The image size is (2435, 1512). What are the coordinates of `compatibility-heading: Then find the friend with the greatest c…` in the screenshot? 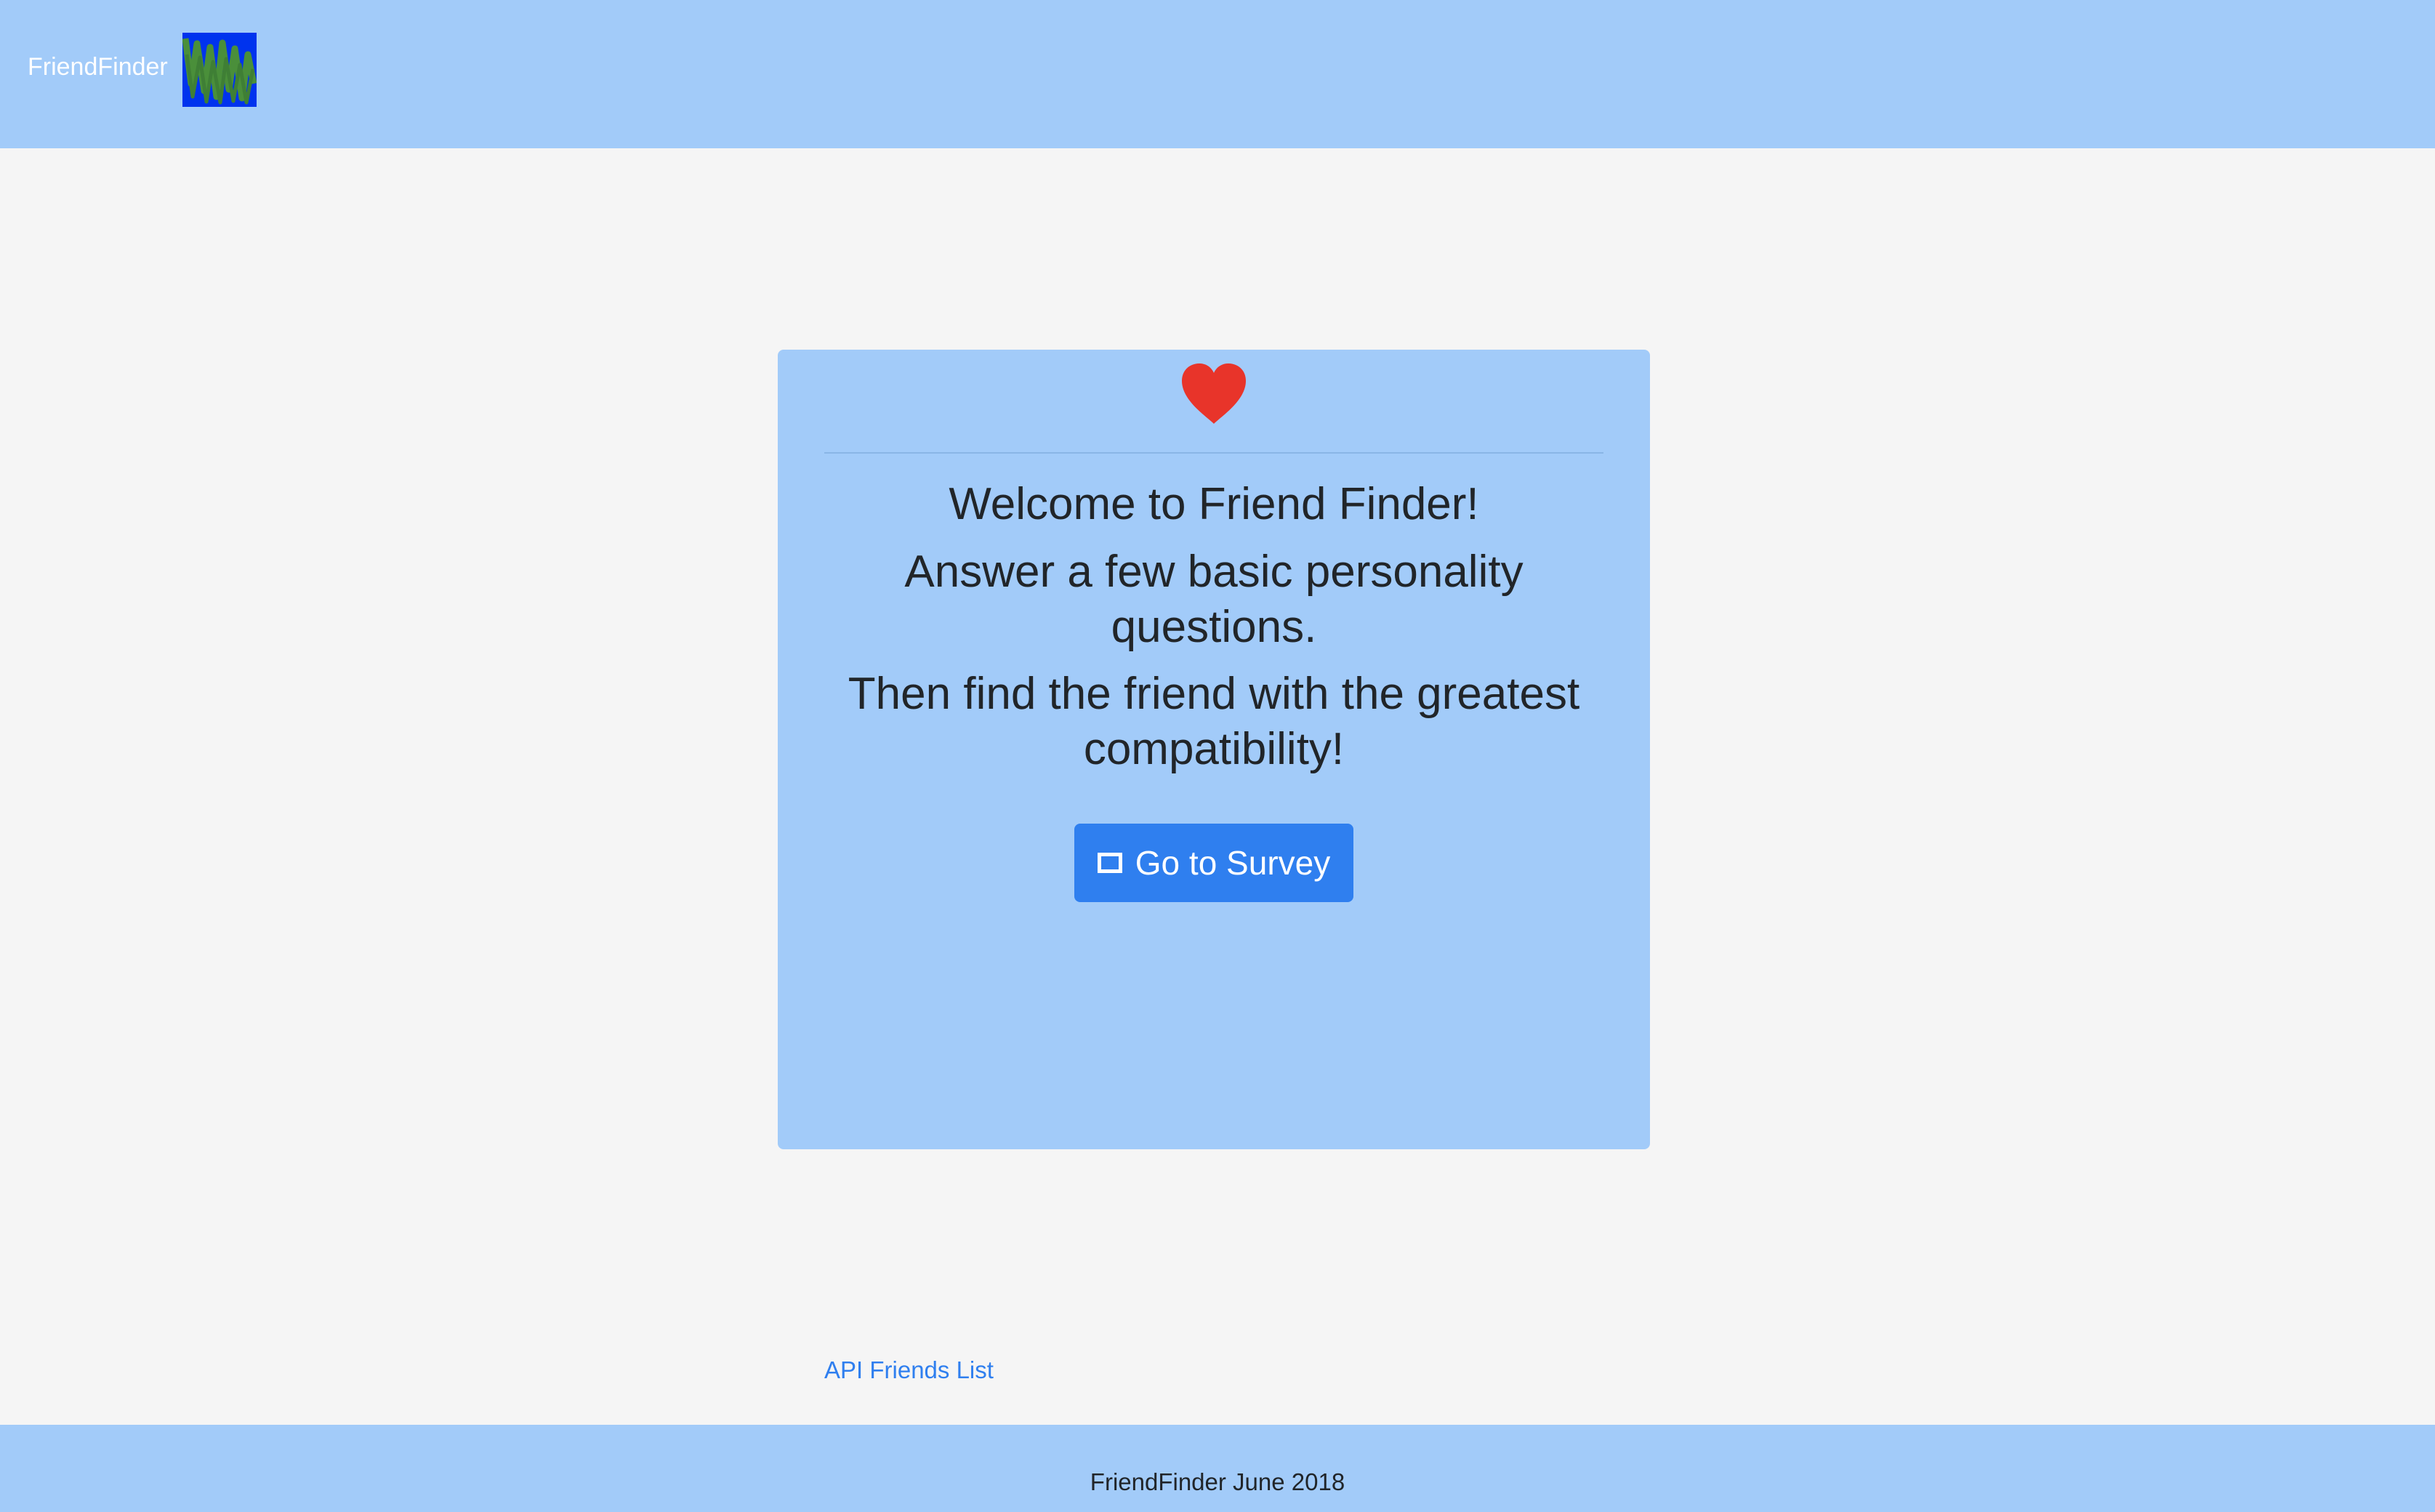 It's located at (1214, 721).